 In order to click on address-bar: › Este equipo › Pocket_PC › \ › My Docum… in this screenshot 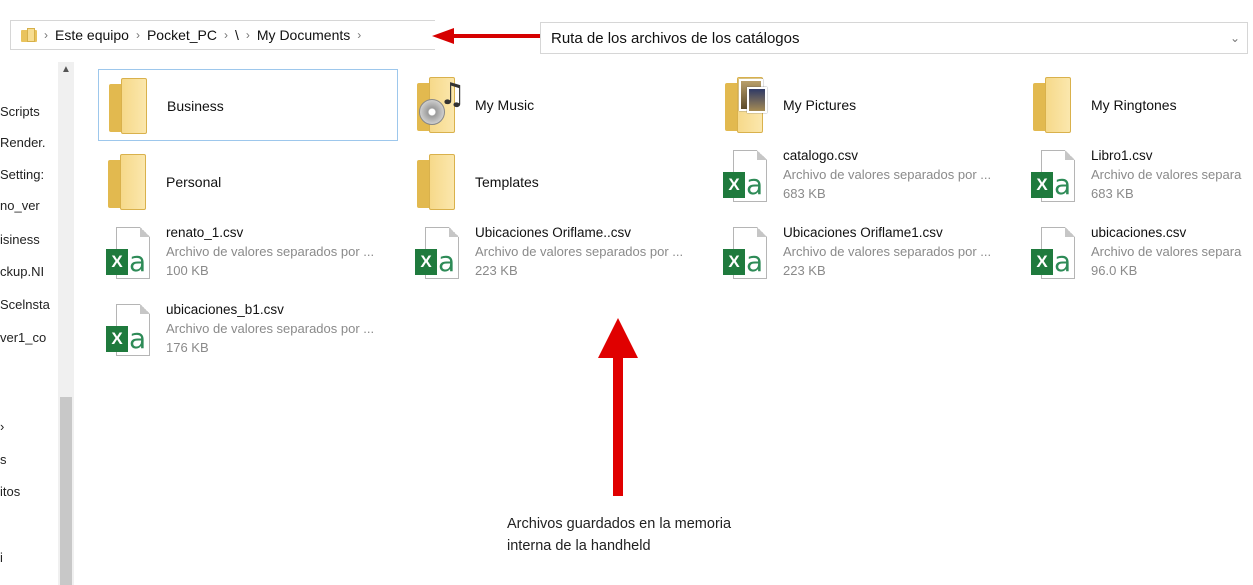, I will do `click(222, 35)`.